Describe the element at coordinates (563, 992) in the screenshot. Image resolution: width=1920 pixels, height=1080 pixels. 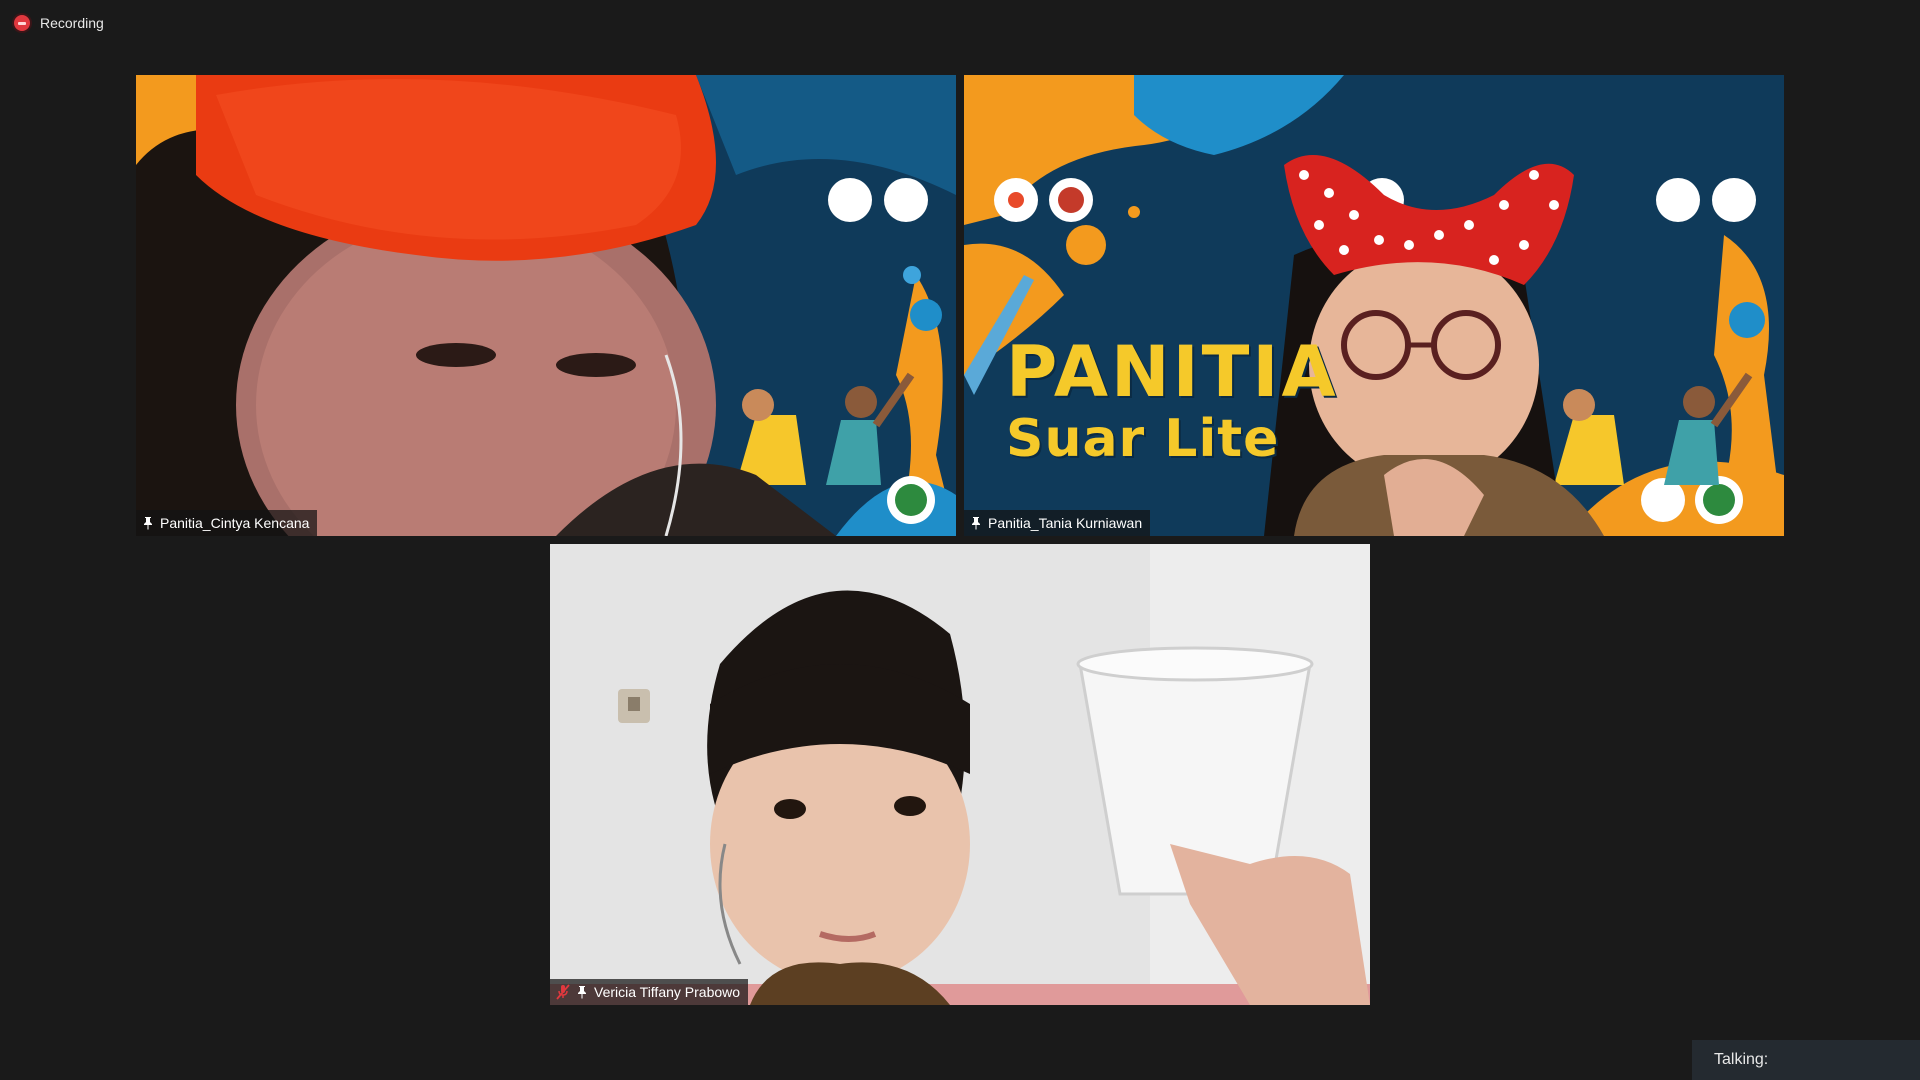
I see `mic-muted-icon` at that location.